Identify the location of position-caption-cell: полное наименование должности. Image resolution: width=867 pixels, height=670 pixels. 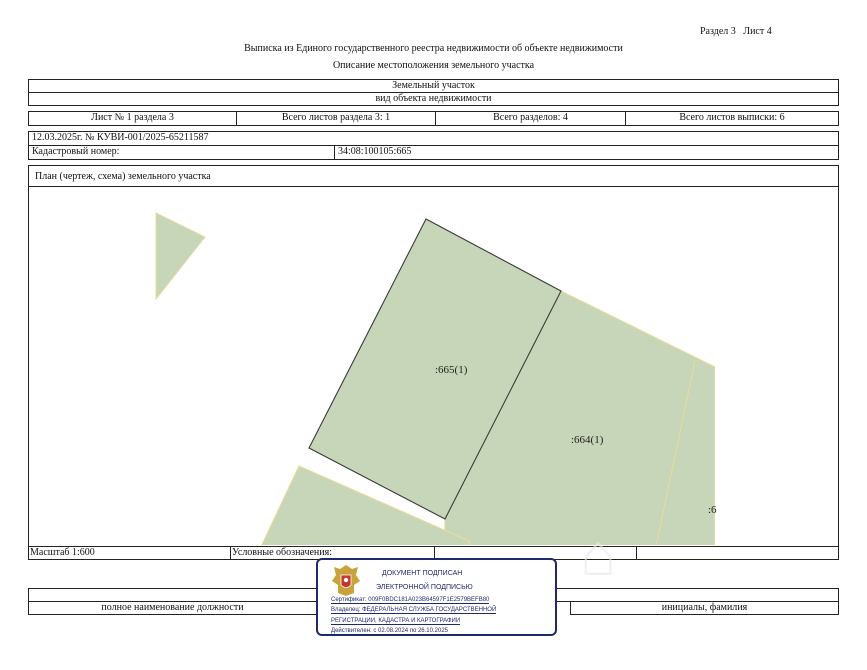
(172, 608).